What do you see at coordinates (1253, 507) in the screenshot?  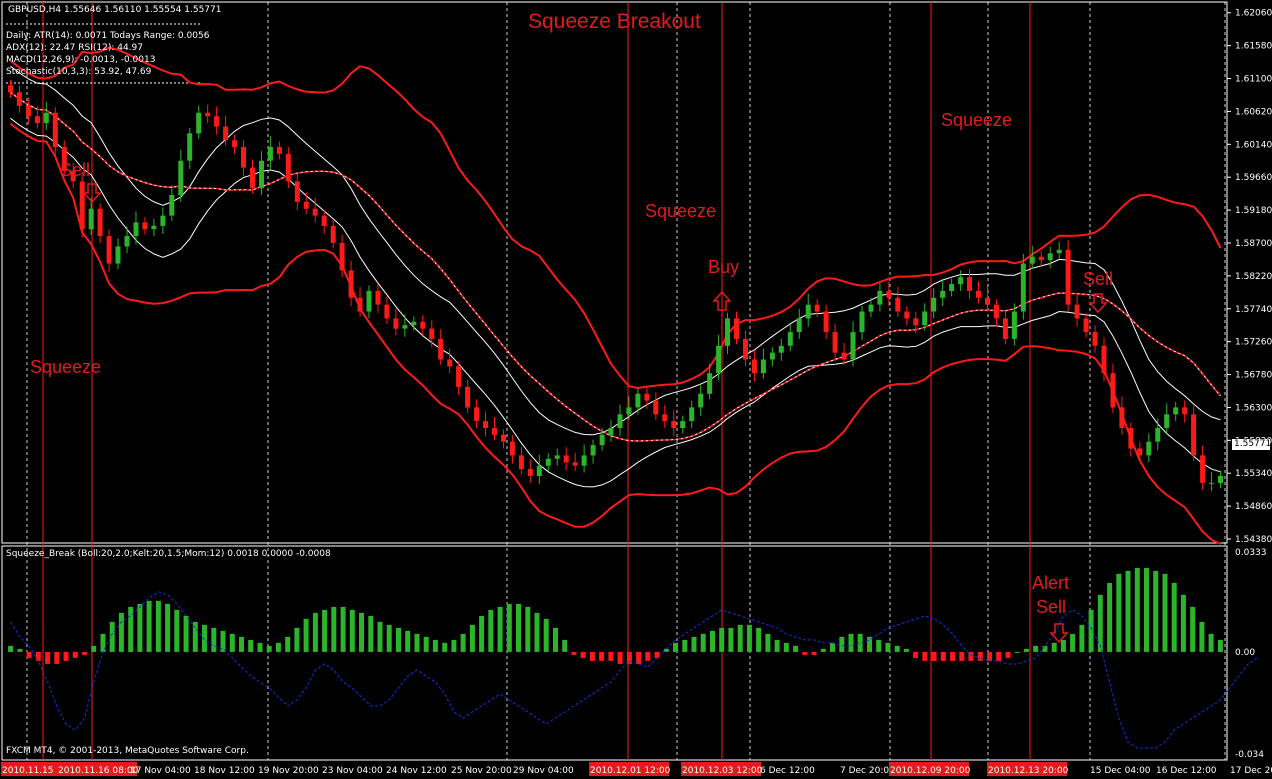 I see `price-tick-label-15: 1.54860` at bounding box center [1253, 507].